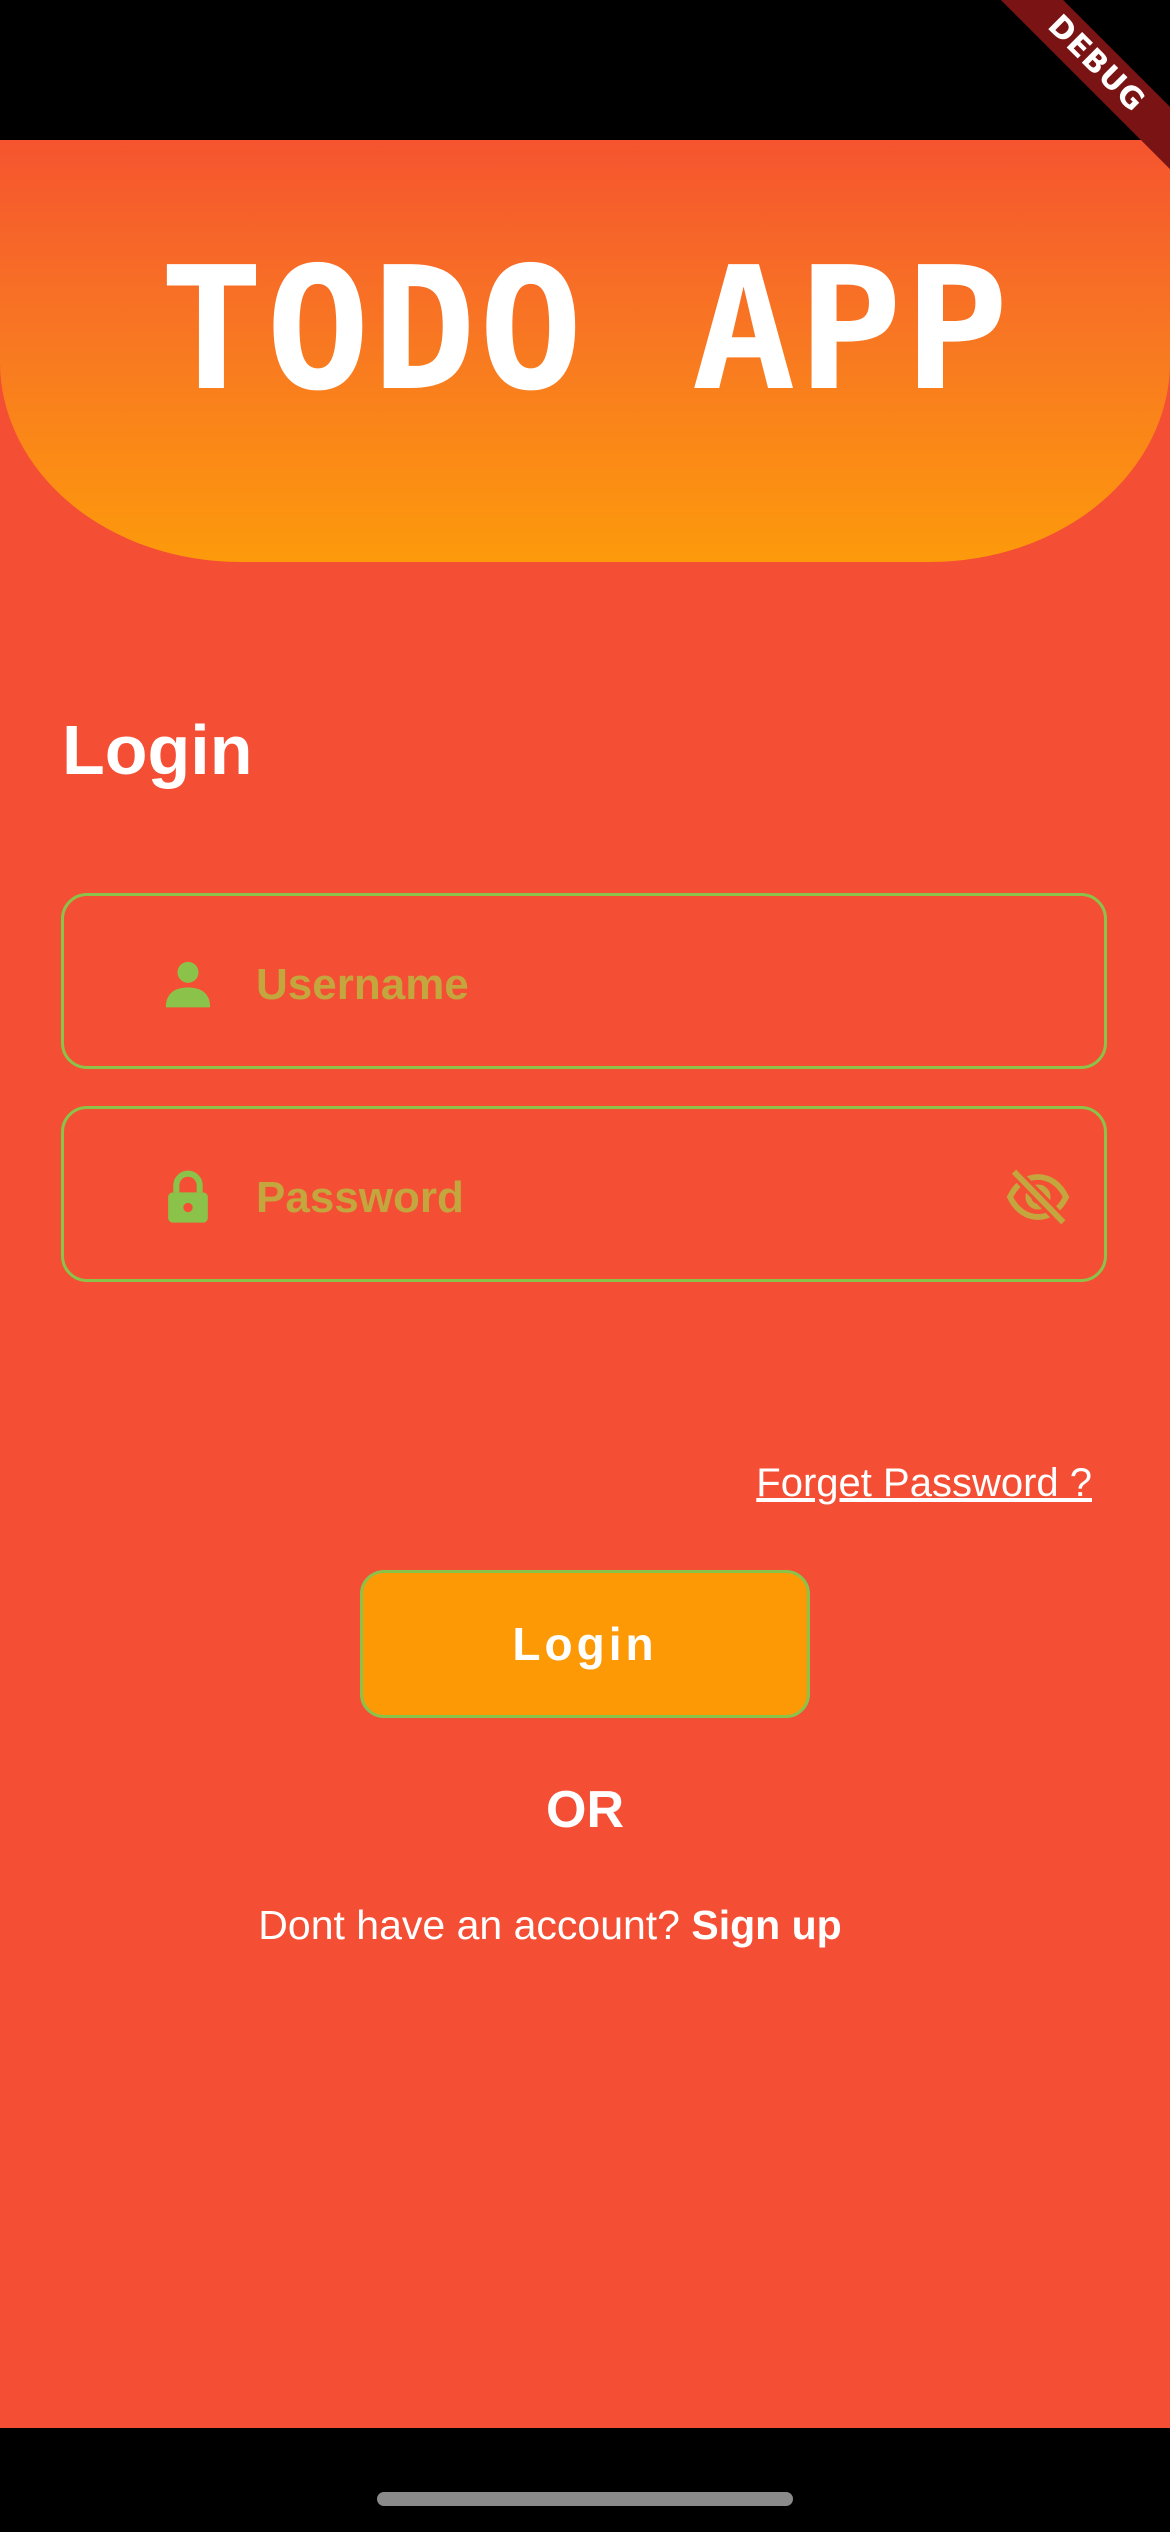 The image size is (1170, 2532). What do you see at coordinates (157, 750) in the screenshot?
I see `page-title: Login` at bounding box center [157, 750].